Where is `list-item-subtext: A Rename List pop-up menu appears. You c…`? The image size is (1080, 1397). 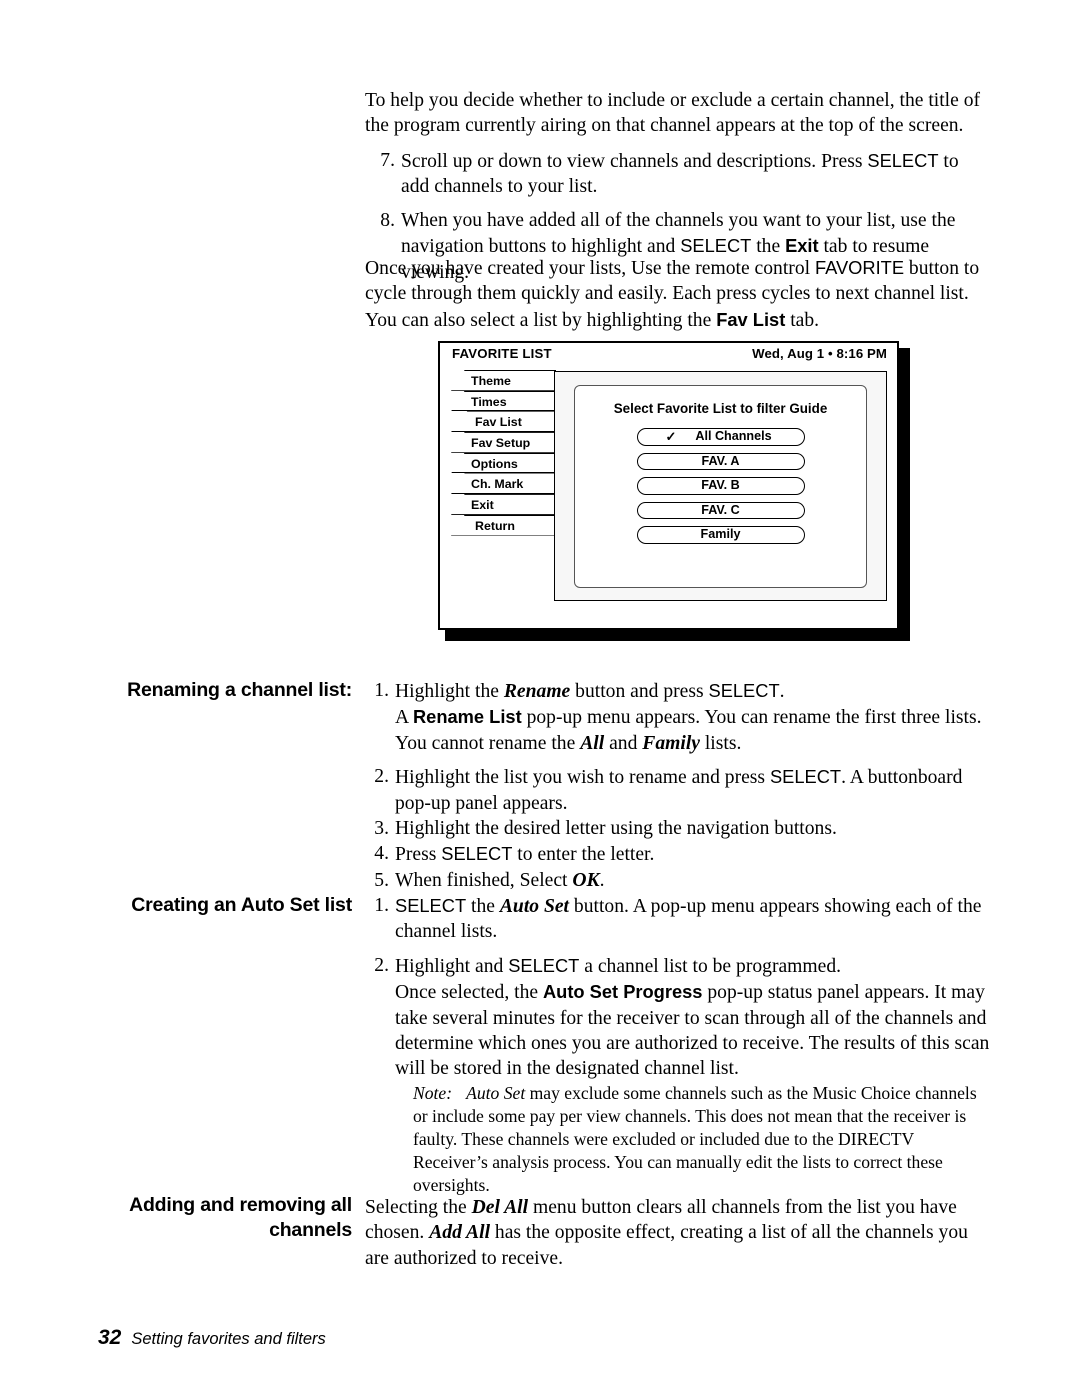
list-item-subtext: A Rename List pop-up menu appears. You c… is located at coordinates (692, 730).